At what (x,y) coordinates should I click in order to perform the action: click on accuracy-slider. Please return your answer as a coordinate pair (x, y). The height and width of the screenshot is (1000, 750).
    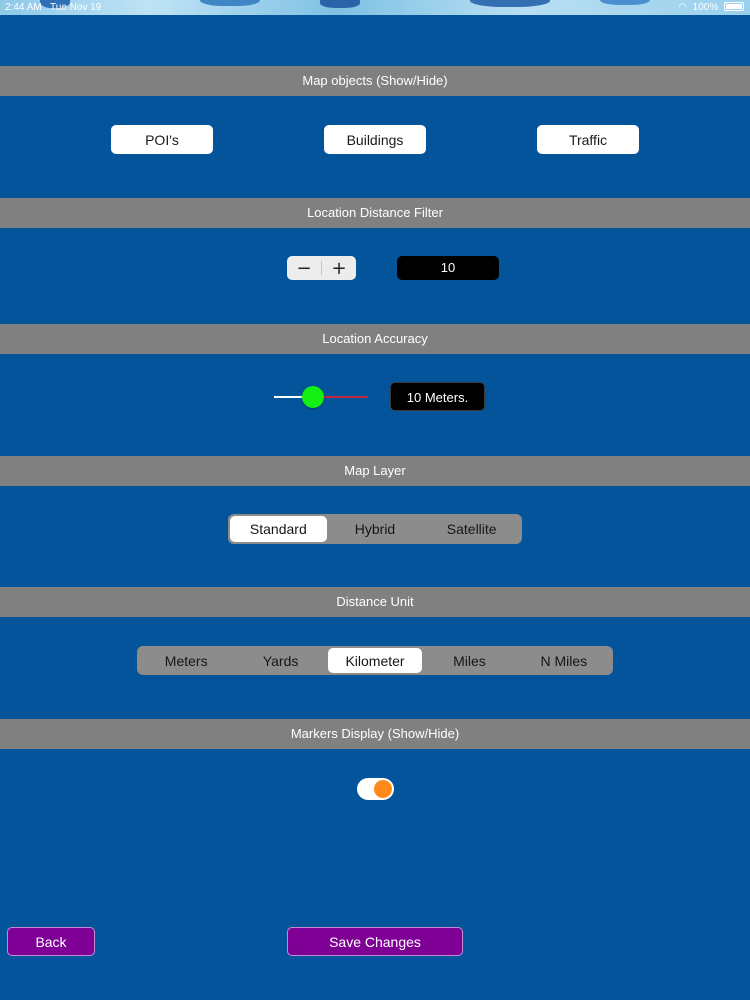
    Looking at the image, I should click on (321, 397).